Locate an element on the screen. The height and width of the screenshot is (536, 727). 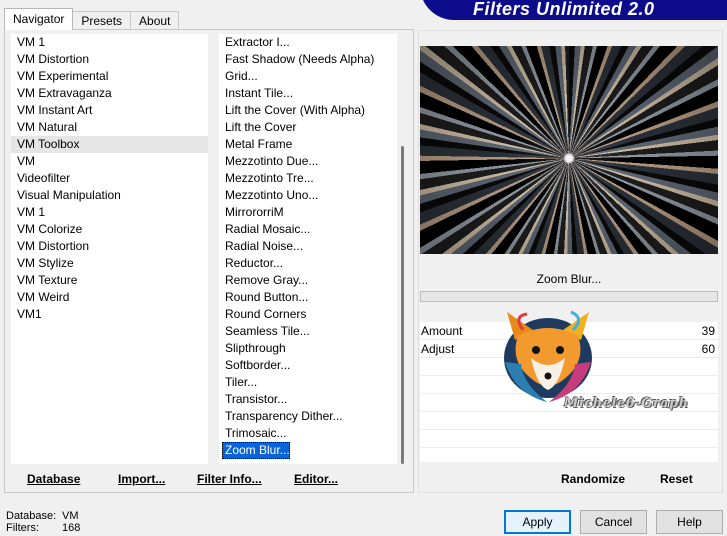
status-database: Database: VM is located at coordinates (42, 516).